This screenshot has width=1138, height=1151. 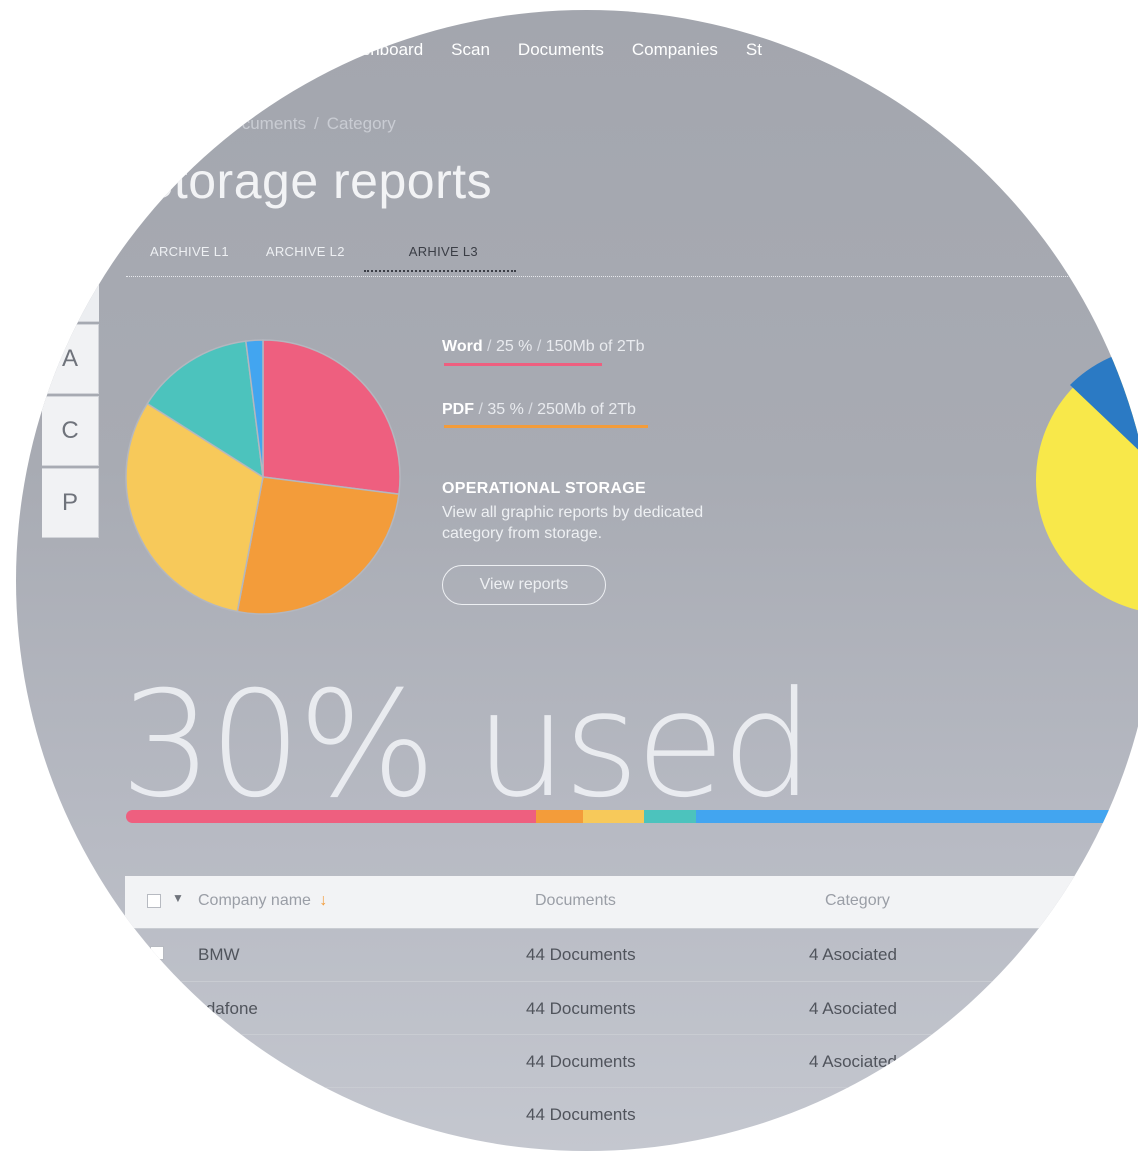 What do you see at coordinates (458, 409) in the screenshot?
I see `legend-pdf-name: PDF` at bounding box center [458, 409].